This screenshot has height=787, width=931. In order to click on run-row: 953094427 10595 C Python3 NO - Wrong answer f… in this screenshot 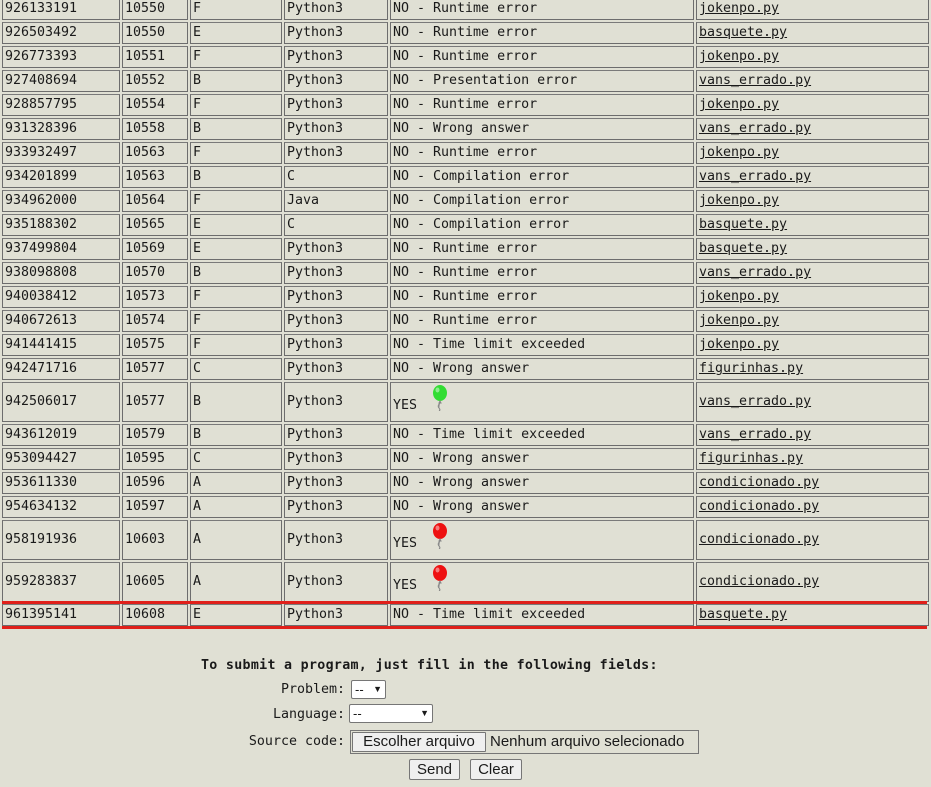, I will do `click(465, 459)`.